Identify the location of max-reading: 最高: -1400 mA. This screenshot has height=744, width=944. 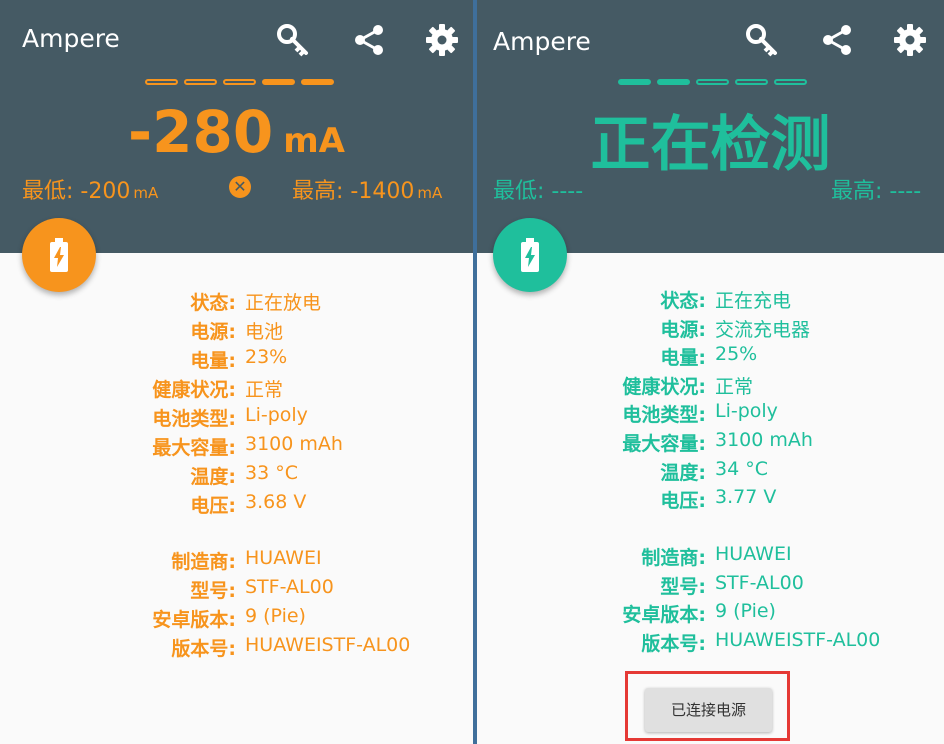
(367, 189).